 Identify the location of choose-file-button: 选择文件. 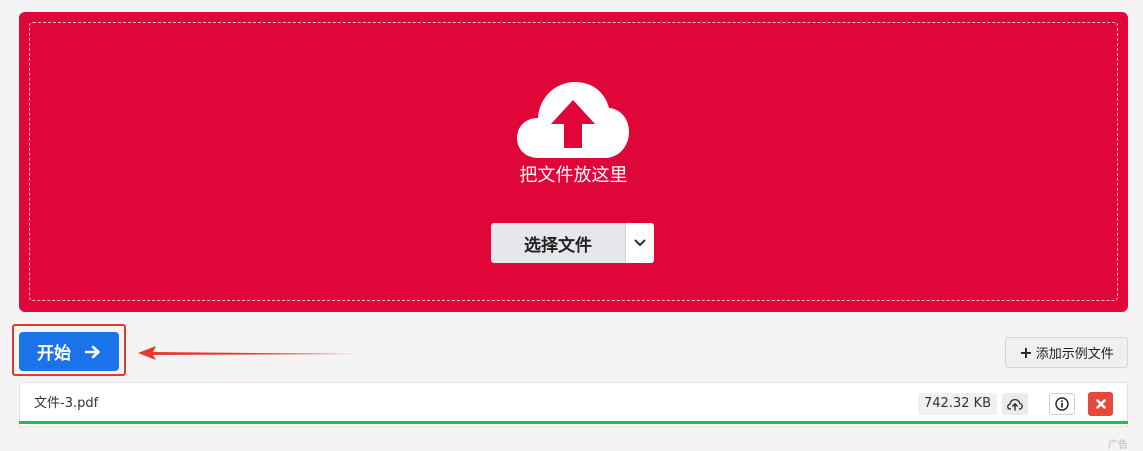
(558, 243).